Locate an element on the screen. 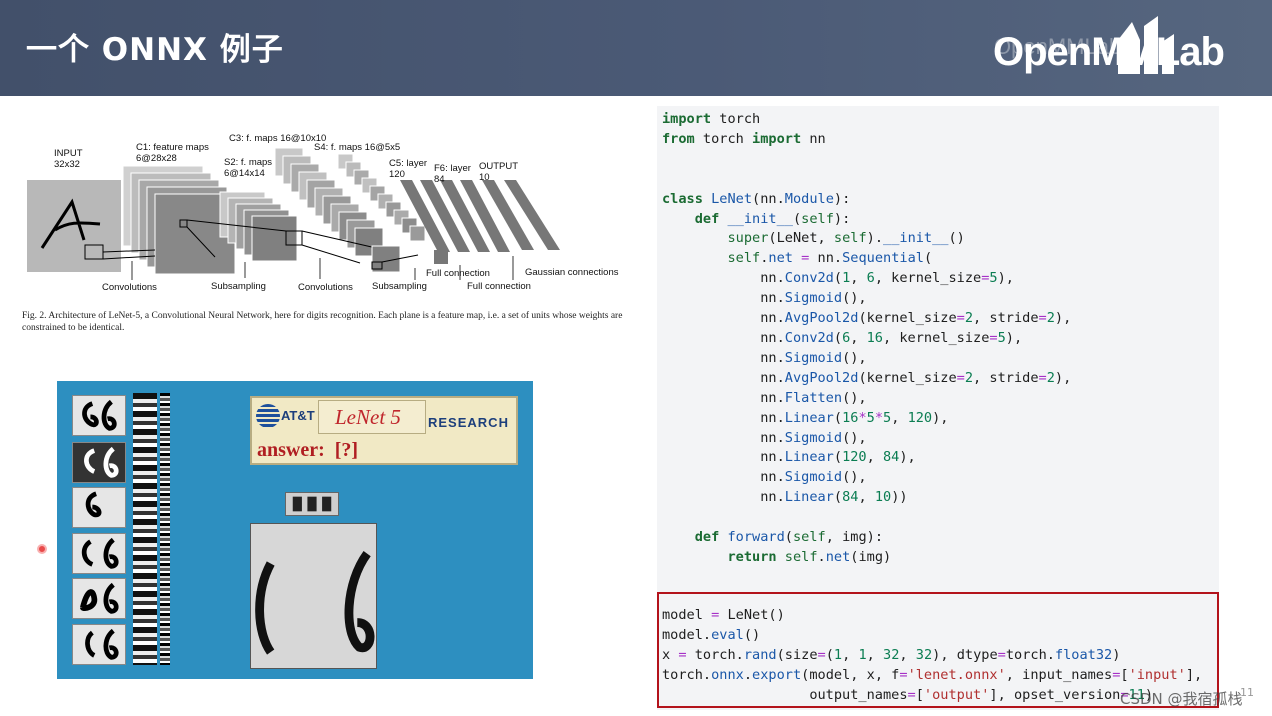 The image size is (1272, 716). research-label: RESEARCH is located at coordinates (468, 422).